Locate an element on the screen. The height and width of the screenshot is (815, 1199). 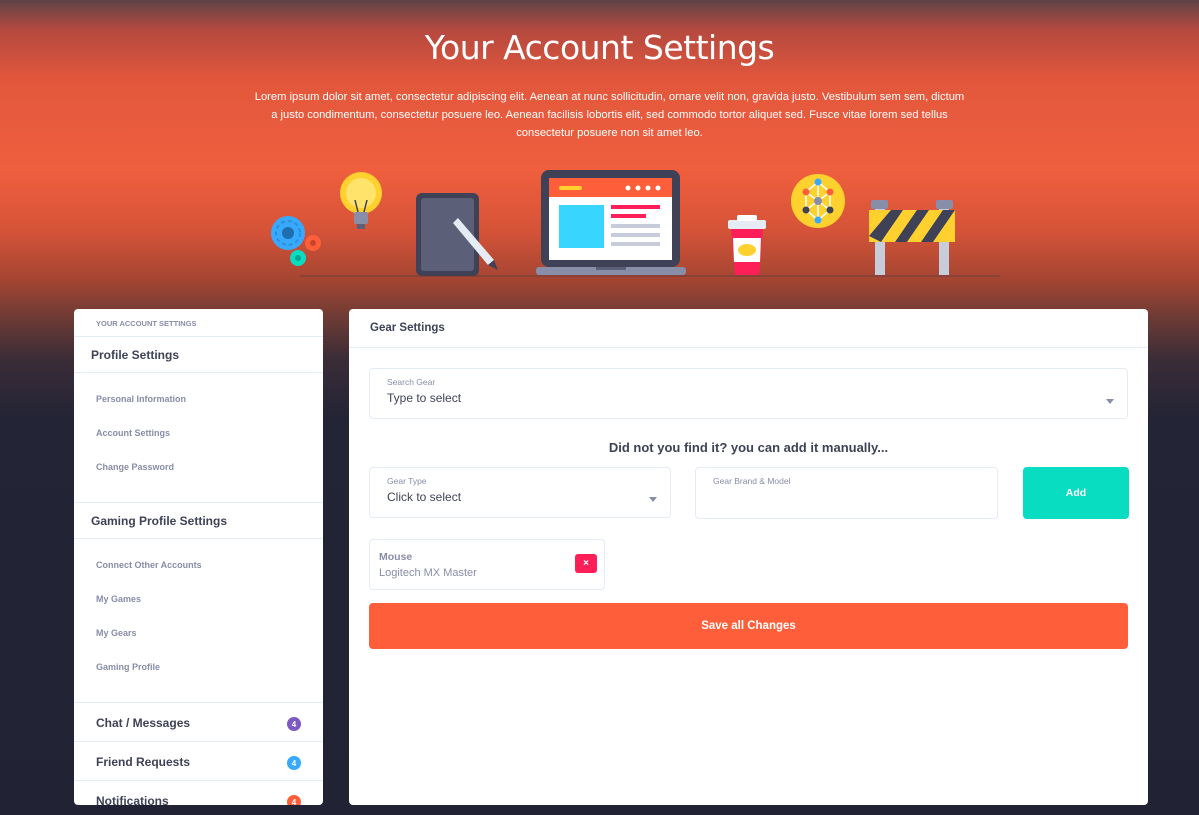
coffee-cup-icon is located at coordinates (747, 245).